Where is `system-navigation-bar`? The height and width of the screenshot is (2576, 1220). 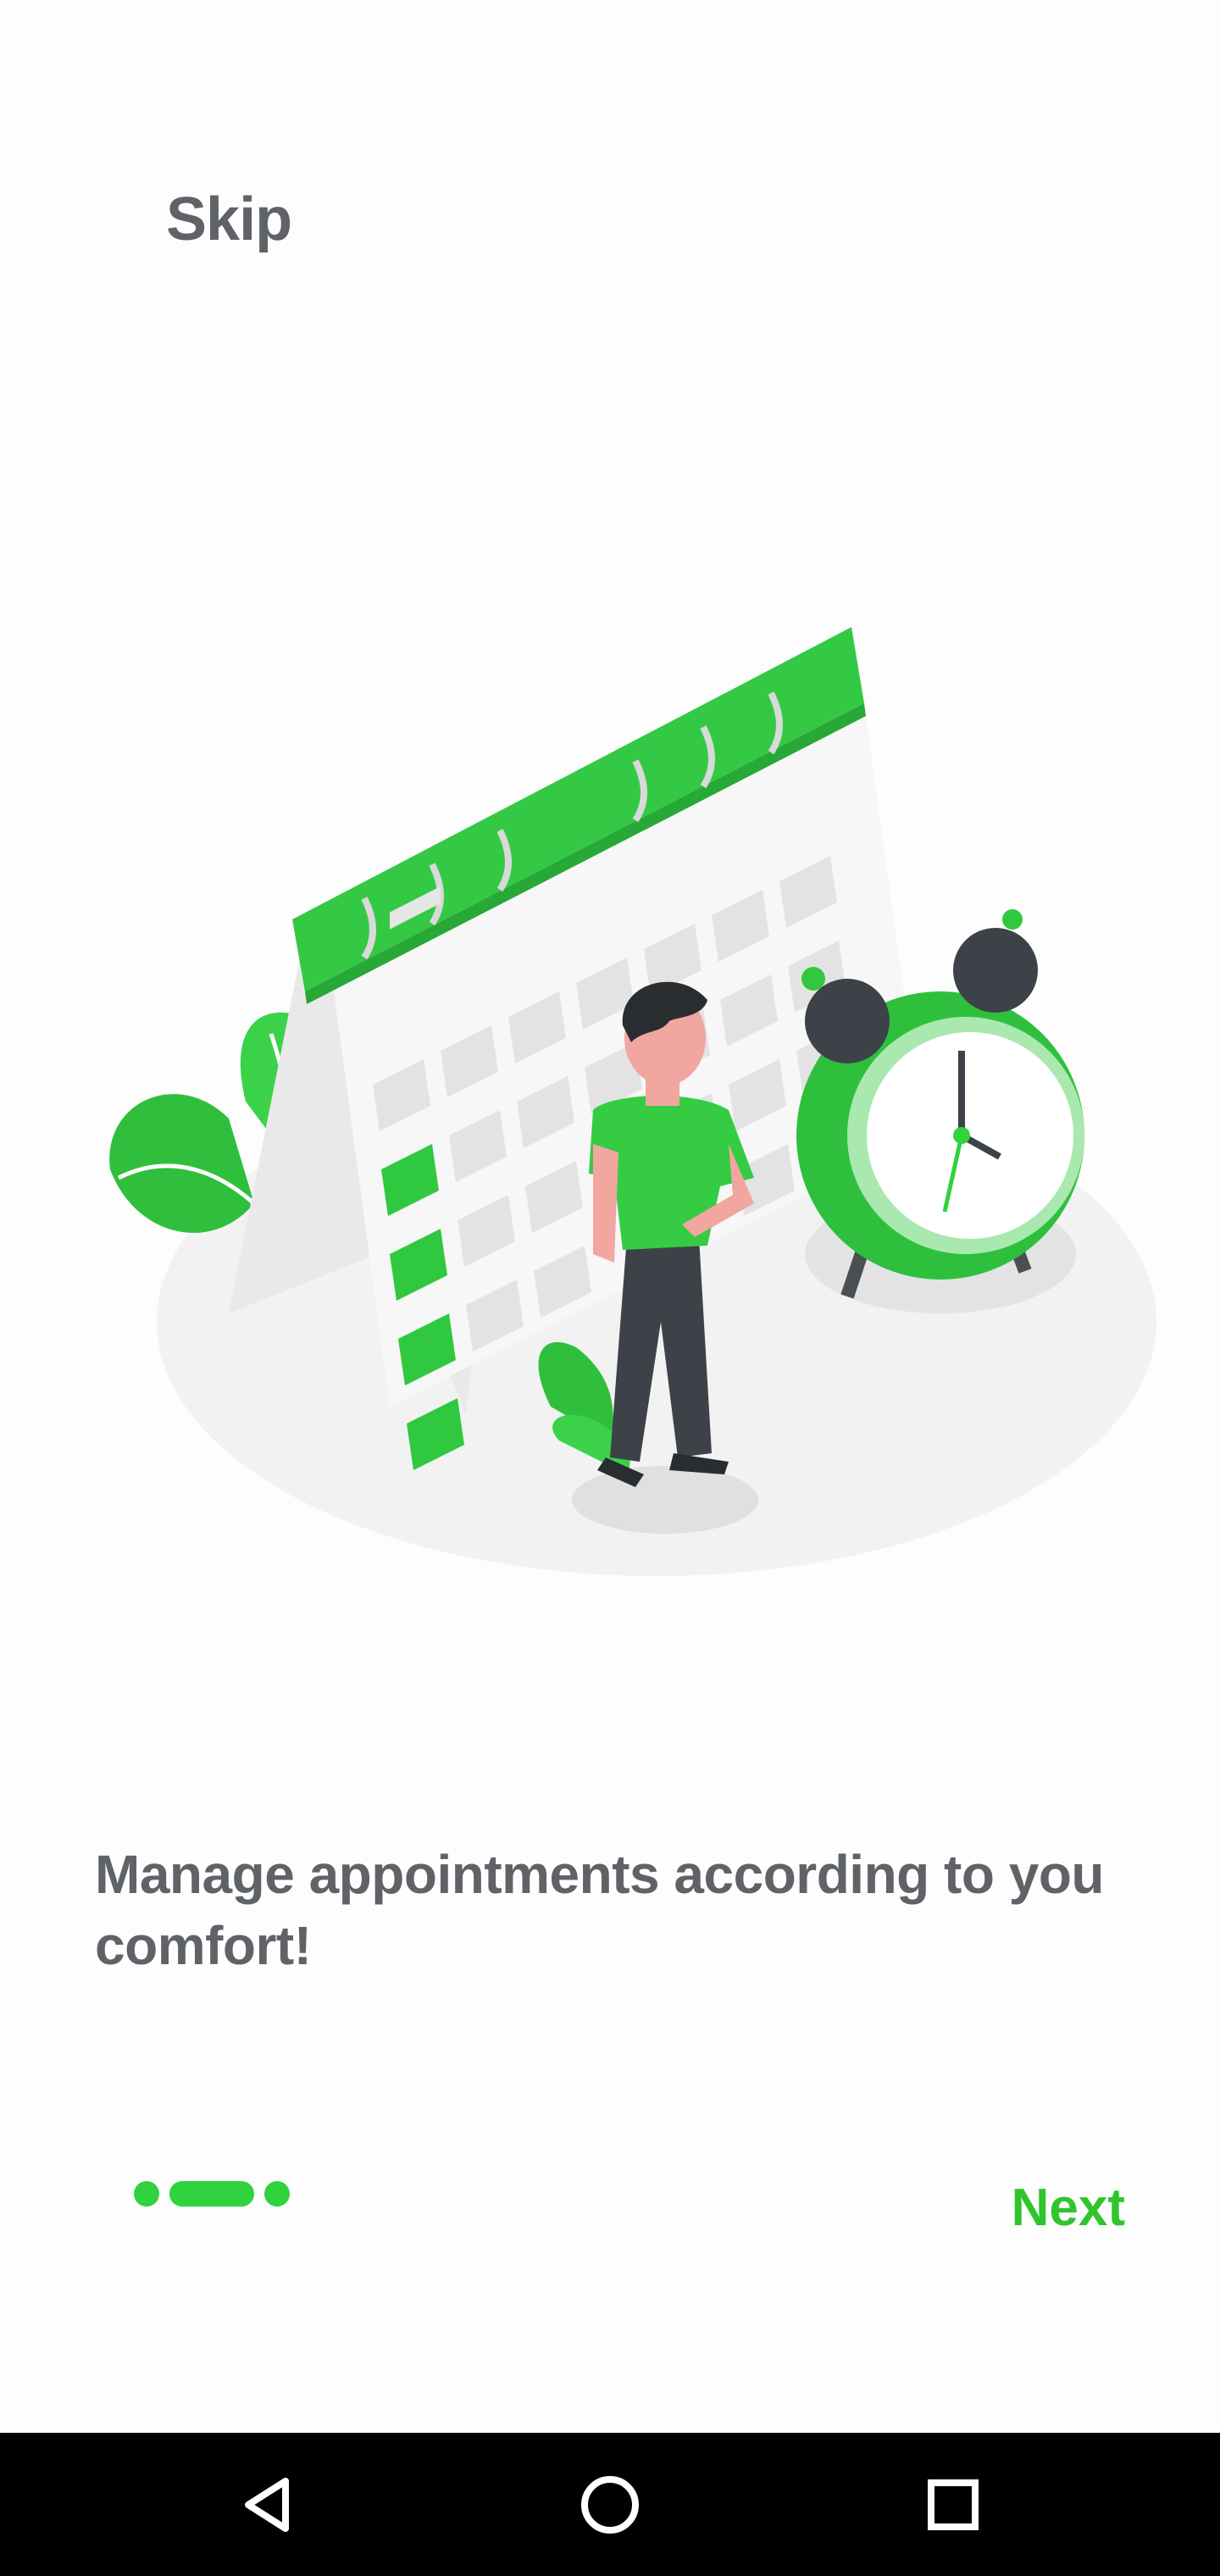 system-navigation-bar is located at coordinates (610, 2504).